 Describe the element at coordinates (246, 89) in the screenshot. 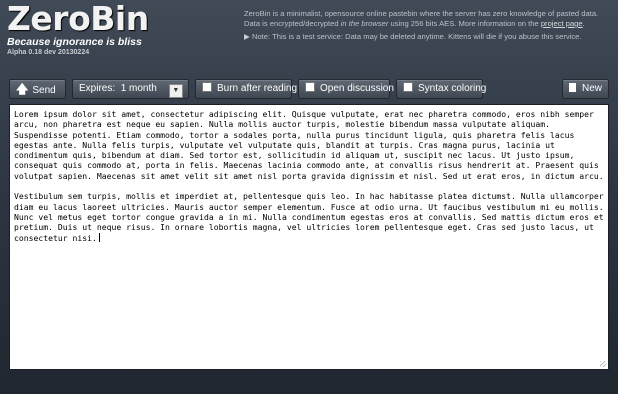

I see `burn-after-reading-option: Burn after reading` at that location.